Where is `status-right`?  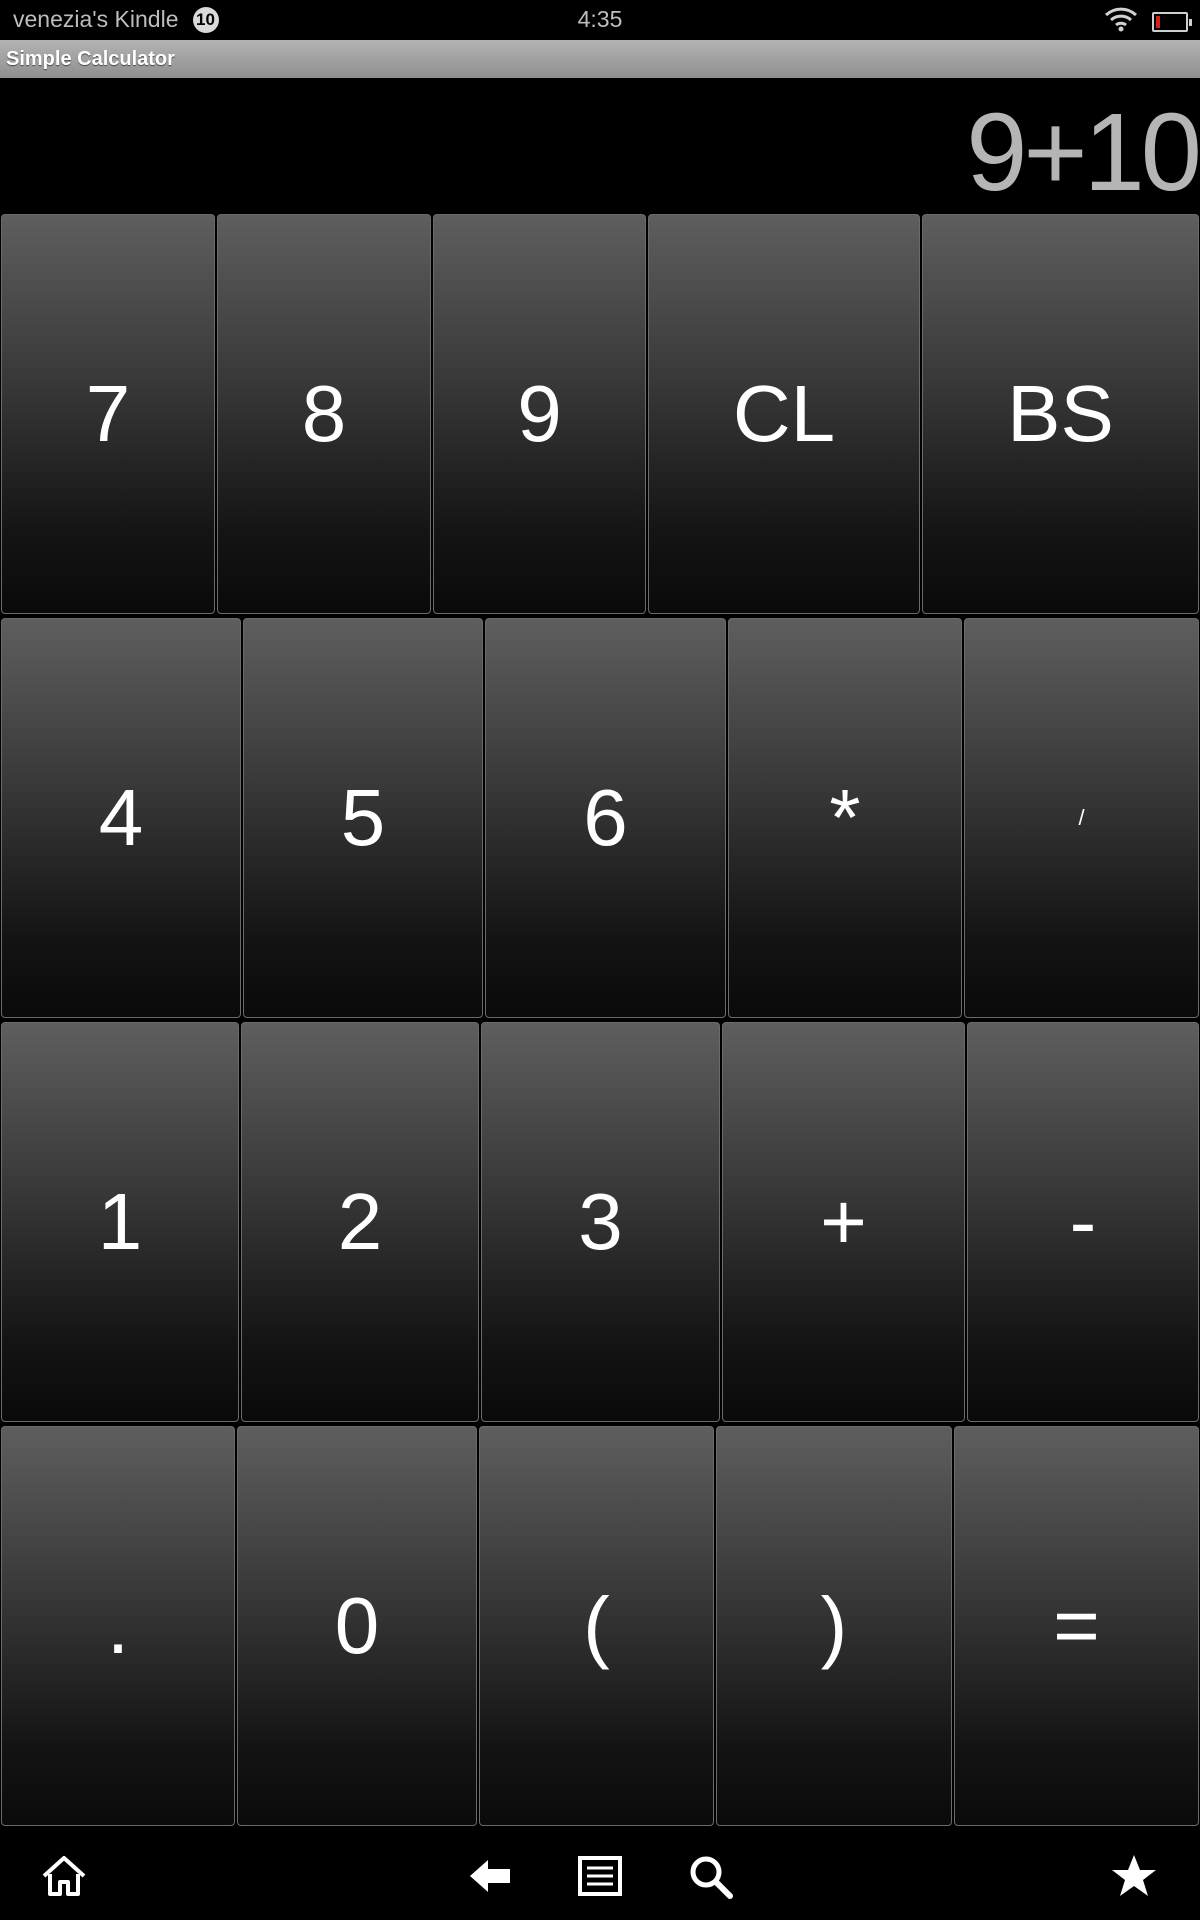
status-right is located at coordinates (1148, 22).